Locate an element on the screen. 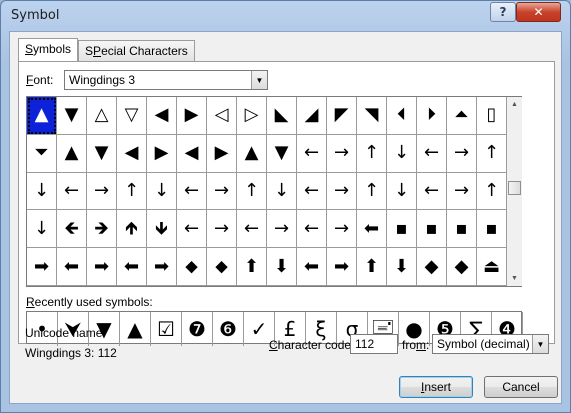  recent-symbol-cell: ▲ is located at coordinates (135, 329).